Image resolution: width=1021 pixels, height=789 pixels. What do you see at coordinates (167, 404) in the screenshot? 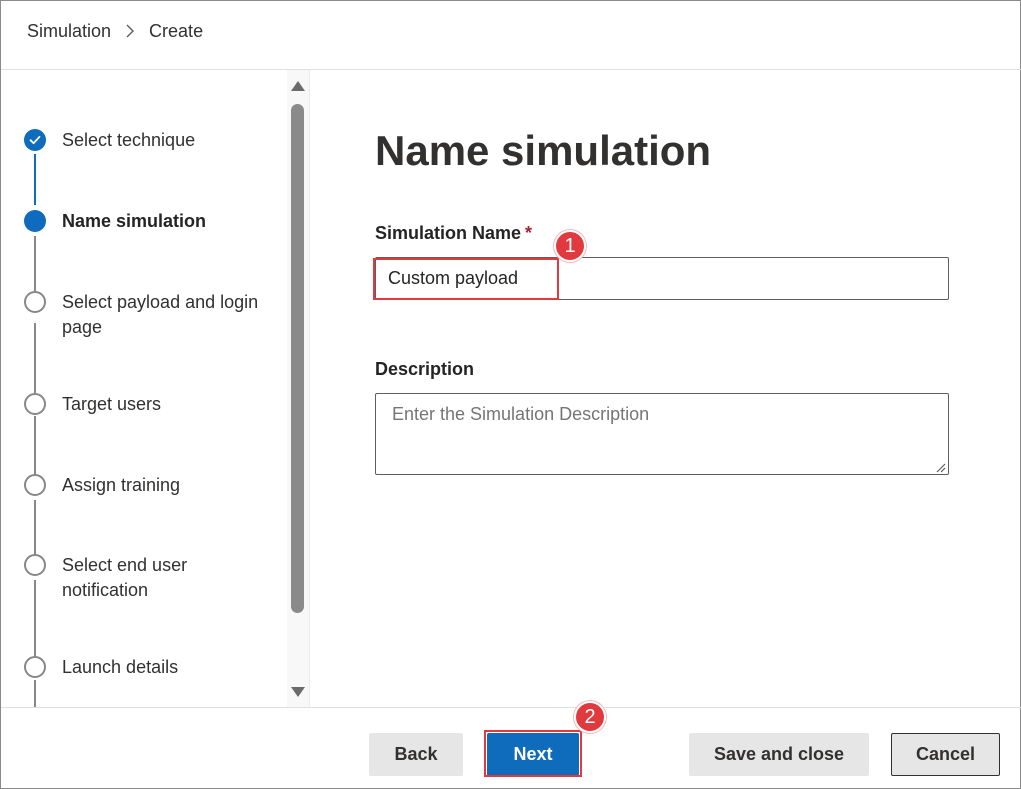
I see `step-target-users: Target users` at bounding box center [167, 404].